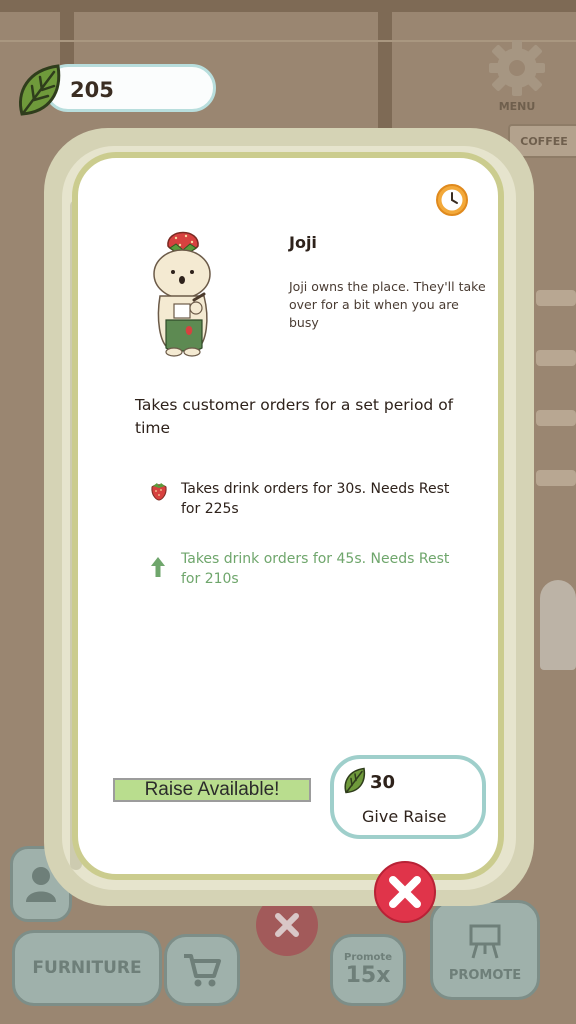 This screenshot has width=576, height=1024. I want to click on gear-icon, so click(517, 68).